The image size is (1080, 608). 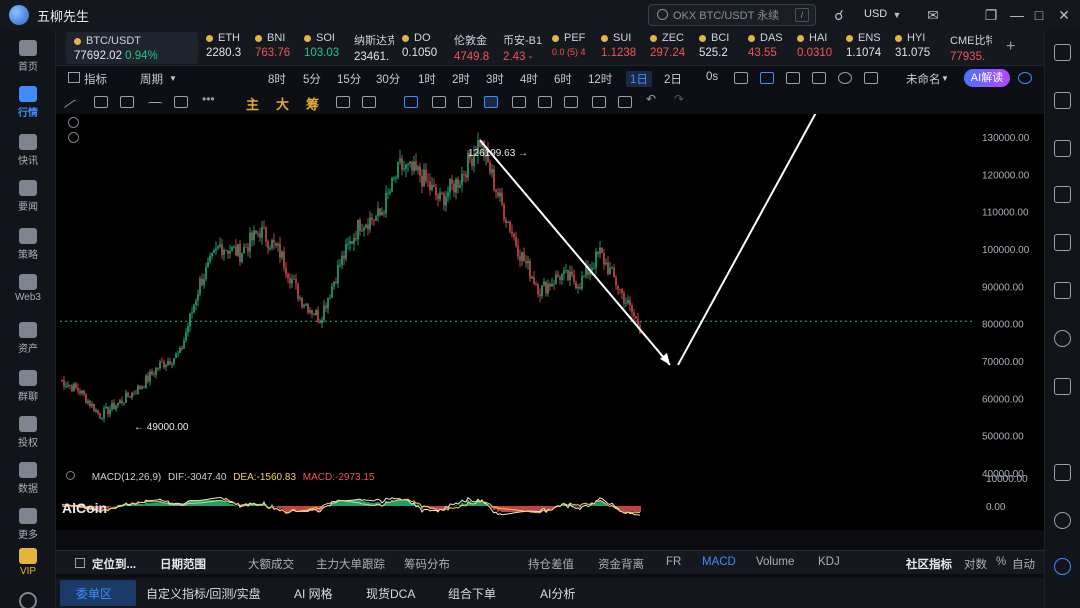 I want to click on ticker-tab: ENS 1.1074, so click(x=865, y=48).